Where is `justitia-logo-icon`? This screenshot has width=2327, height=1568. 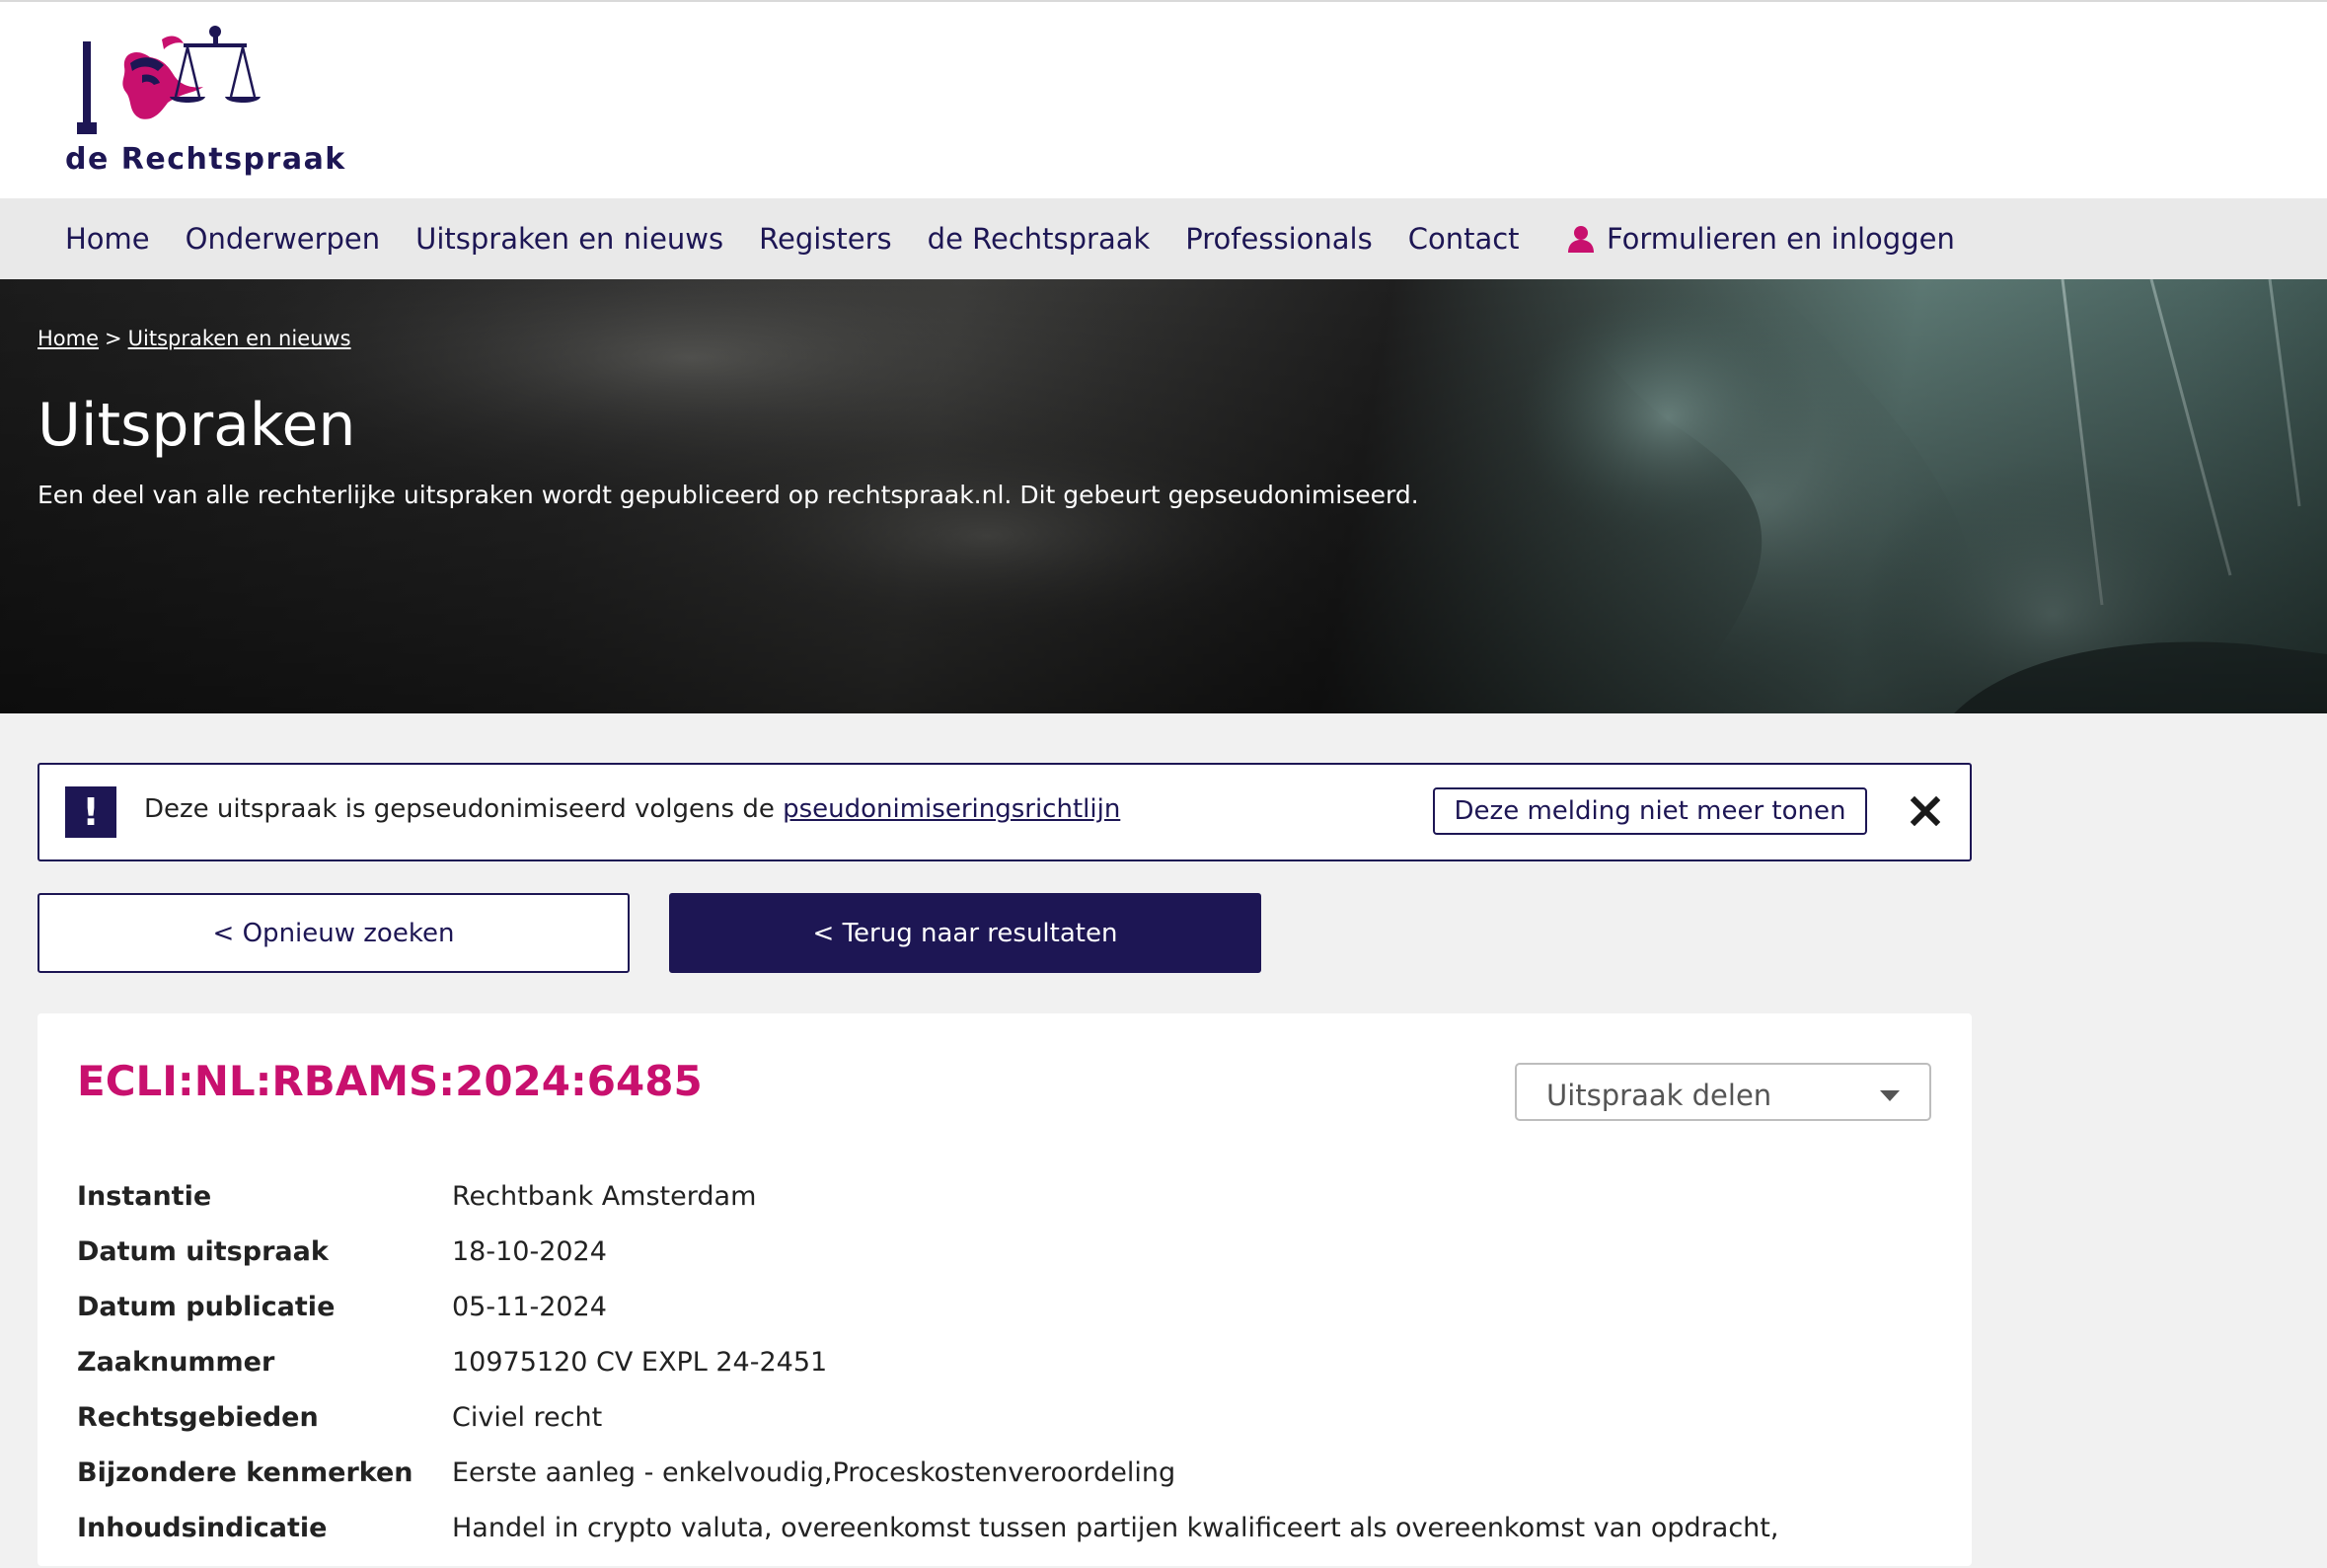
justitia-logo-icon is located at coordinates (169, 80).